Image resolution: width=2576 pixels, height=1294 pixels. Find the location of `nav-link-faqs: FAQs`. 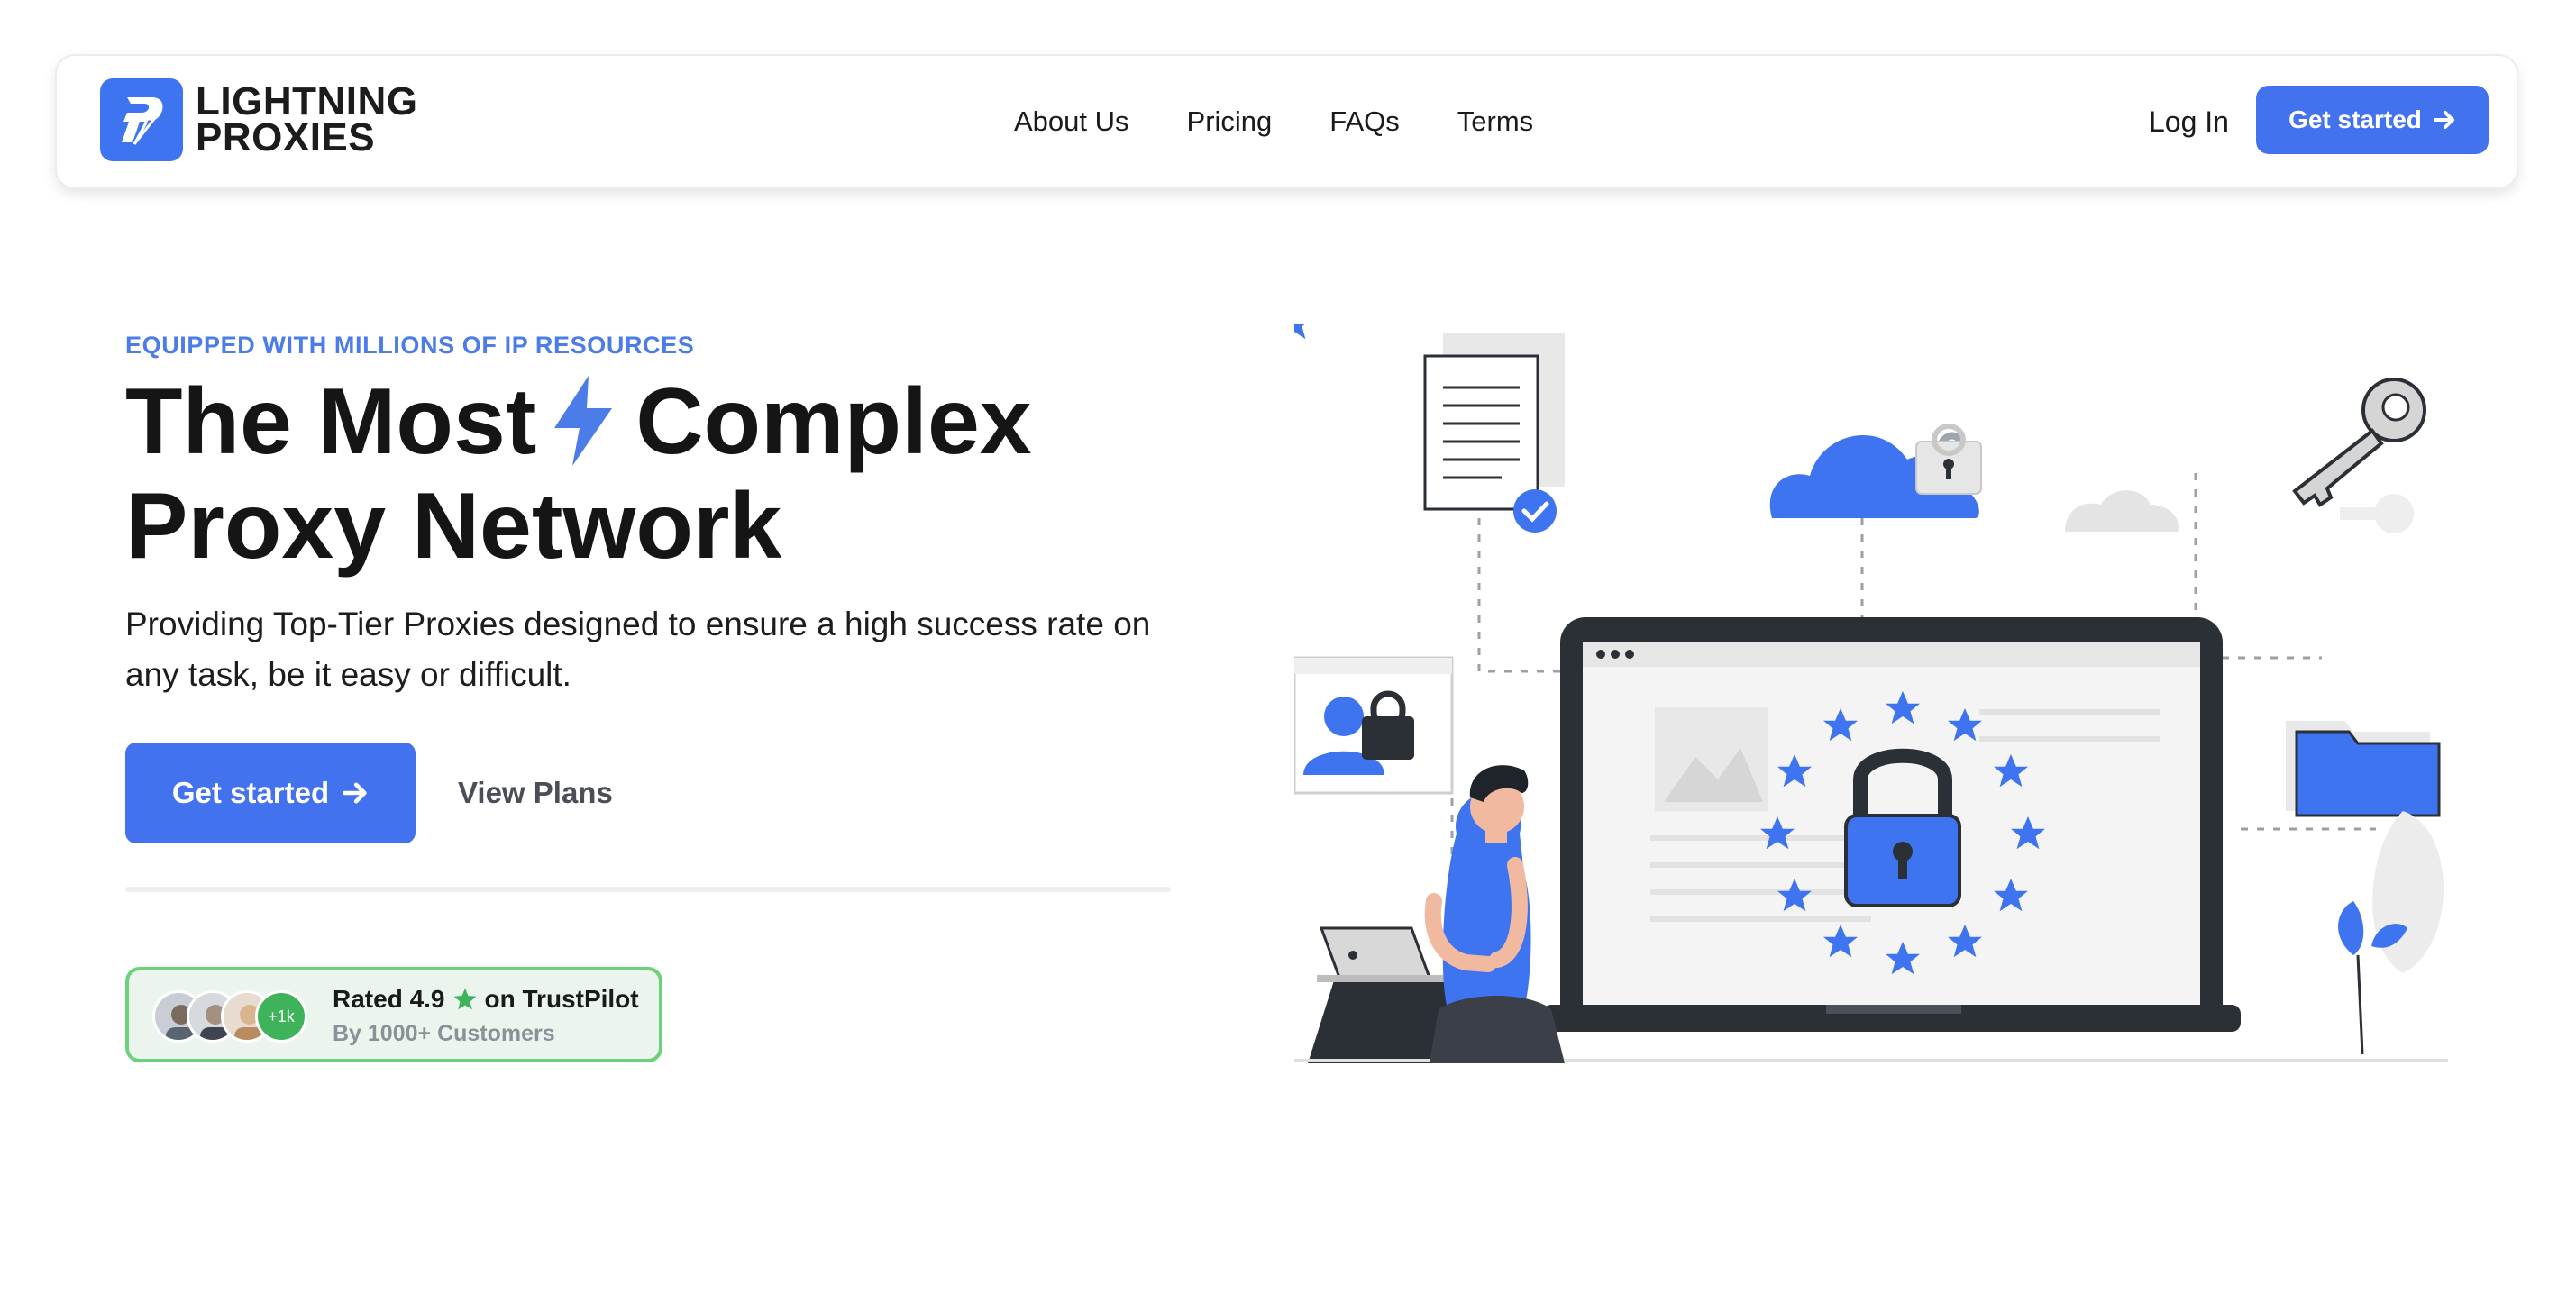

nav-link-faqs: FAQs is located at coordinates (1364, 122).